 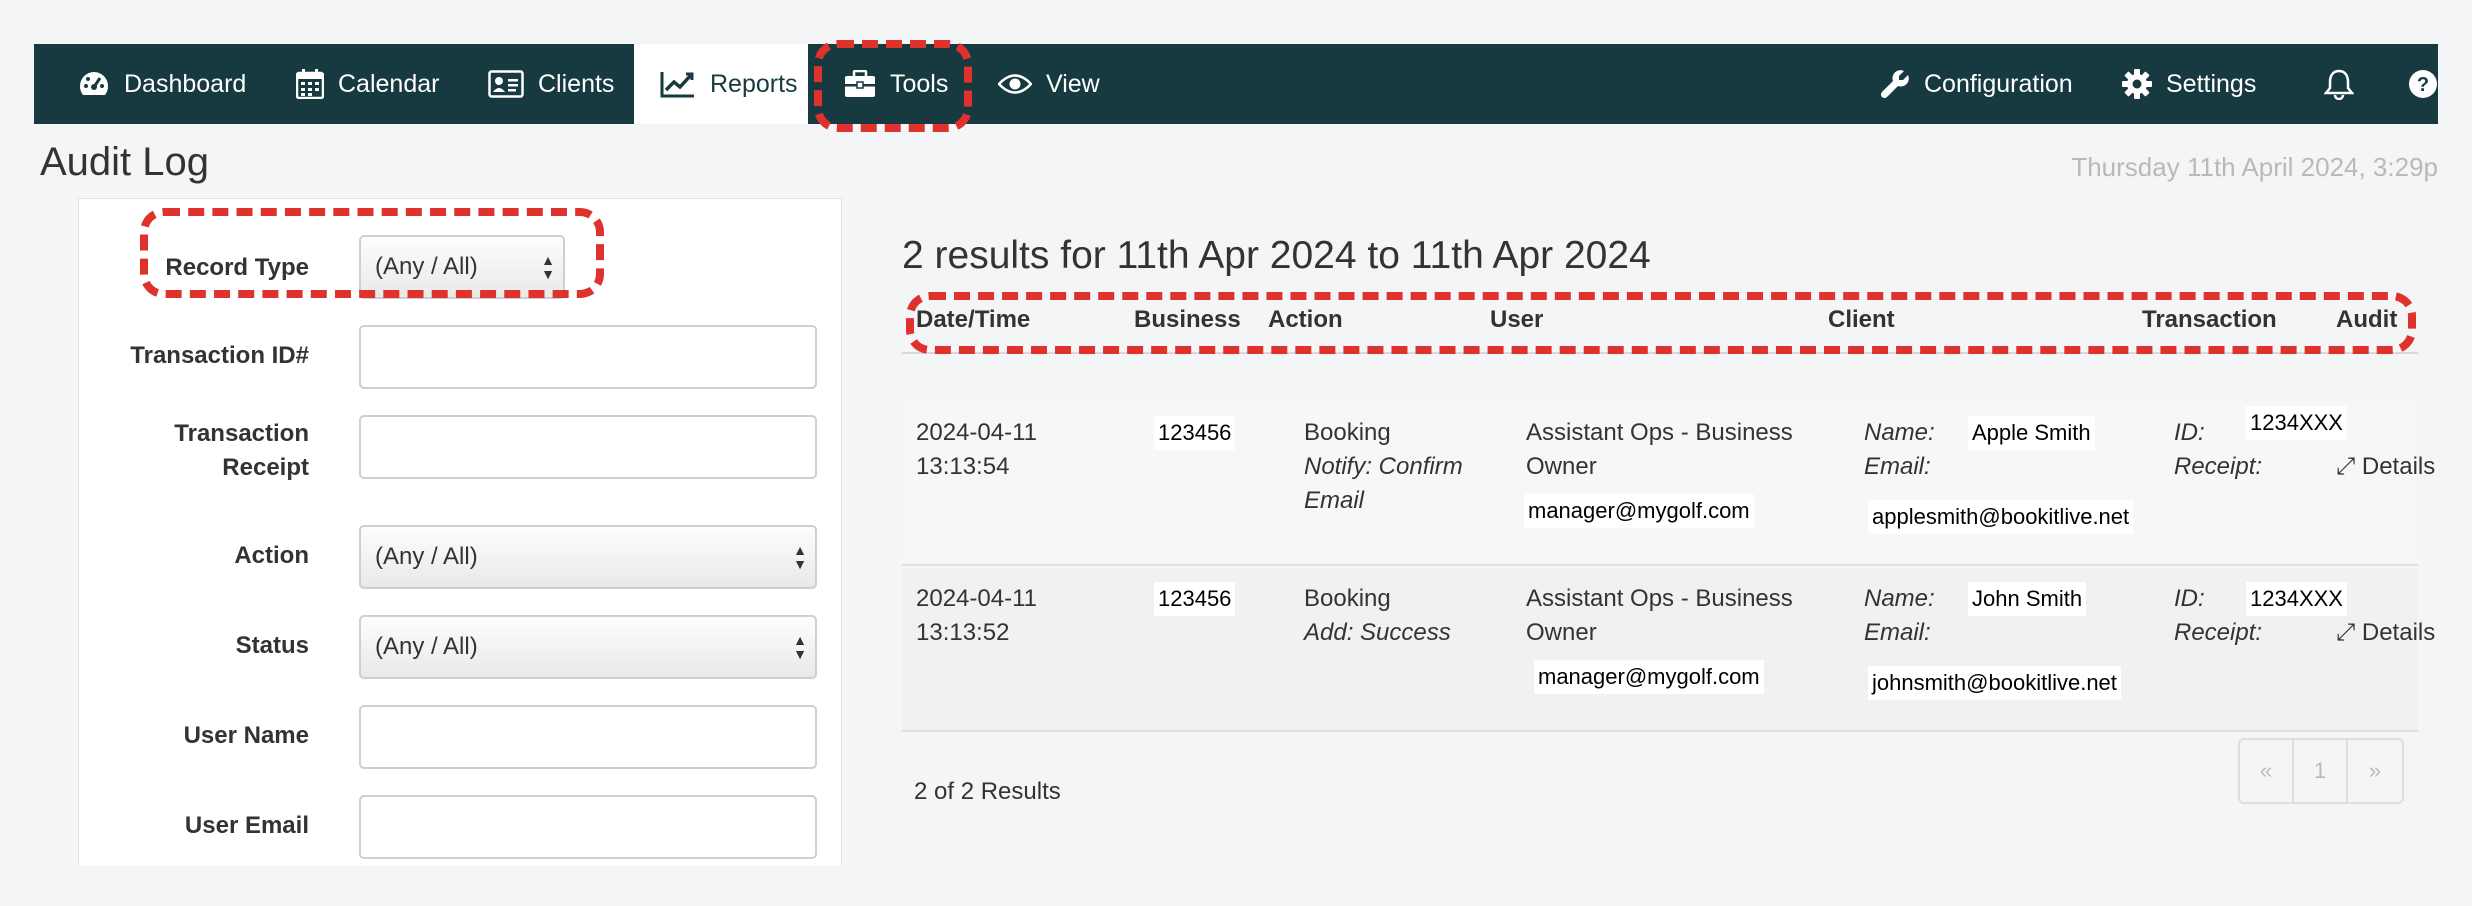 I want to click on nav-label: View, so click(x=1073, y=83).